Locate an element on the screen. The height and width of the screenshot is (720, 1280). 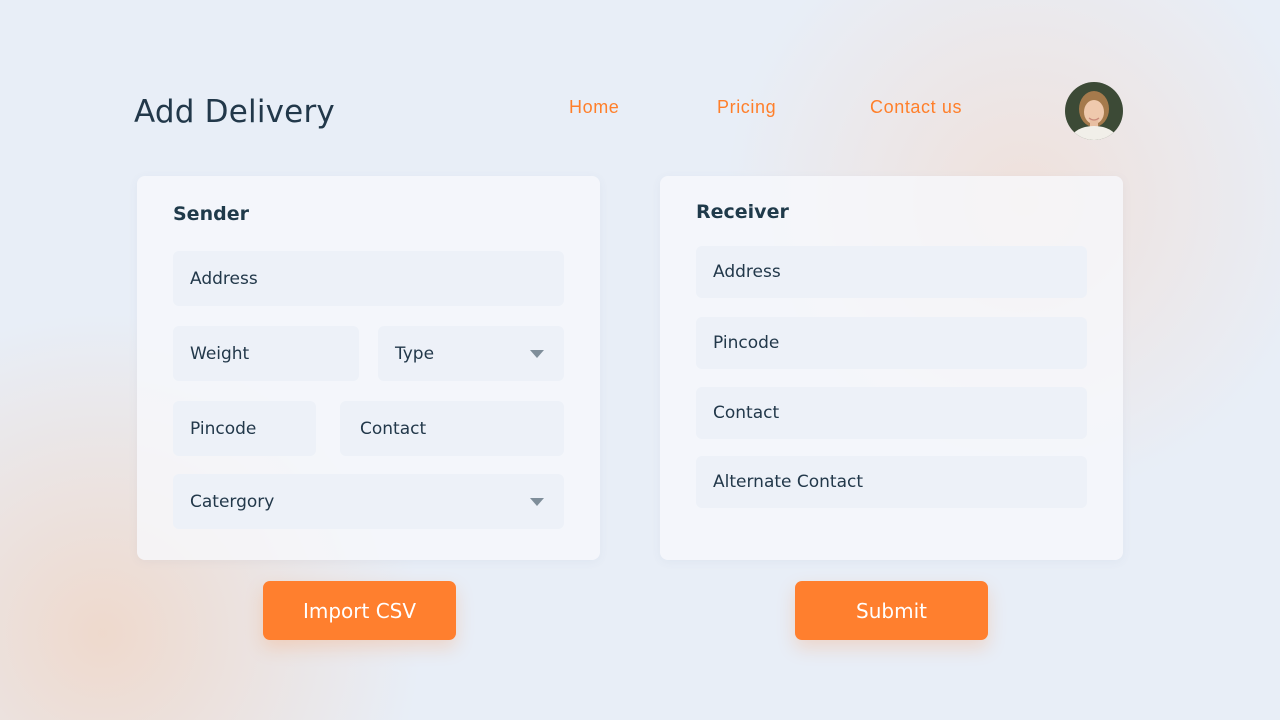
receiver-contact-placeholder: Contact is located at coordinates (746, 413).